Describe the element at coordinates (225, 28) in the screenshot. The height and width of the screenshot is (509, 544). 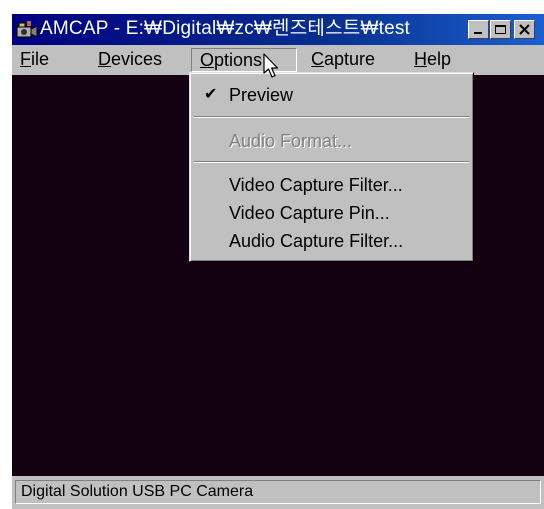
I see `window-title: AMCAP - E:₩Digital₩zc₩렌즈테스트₩test` at that location.